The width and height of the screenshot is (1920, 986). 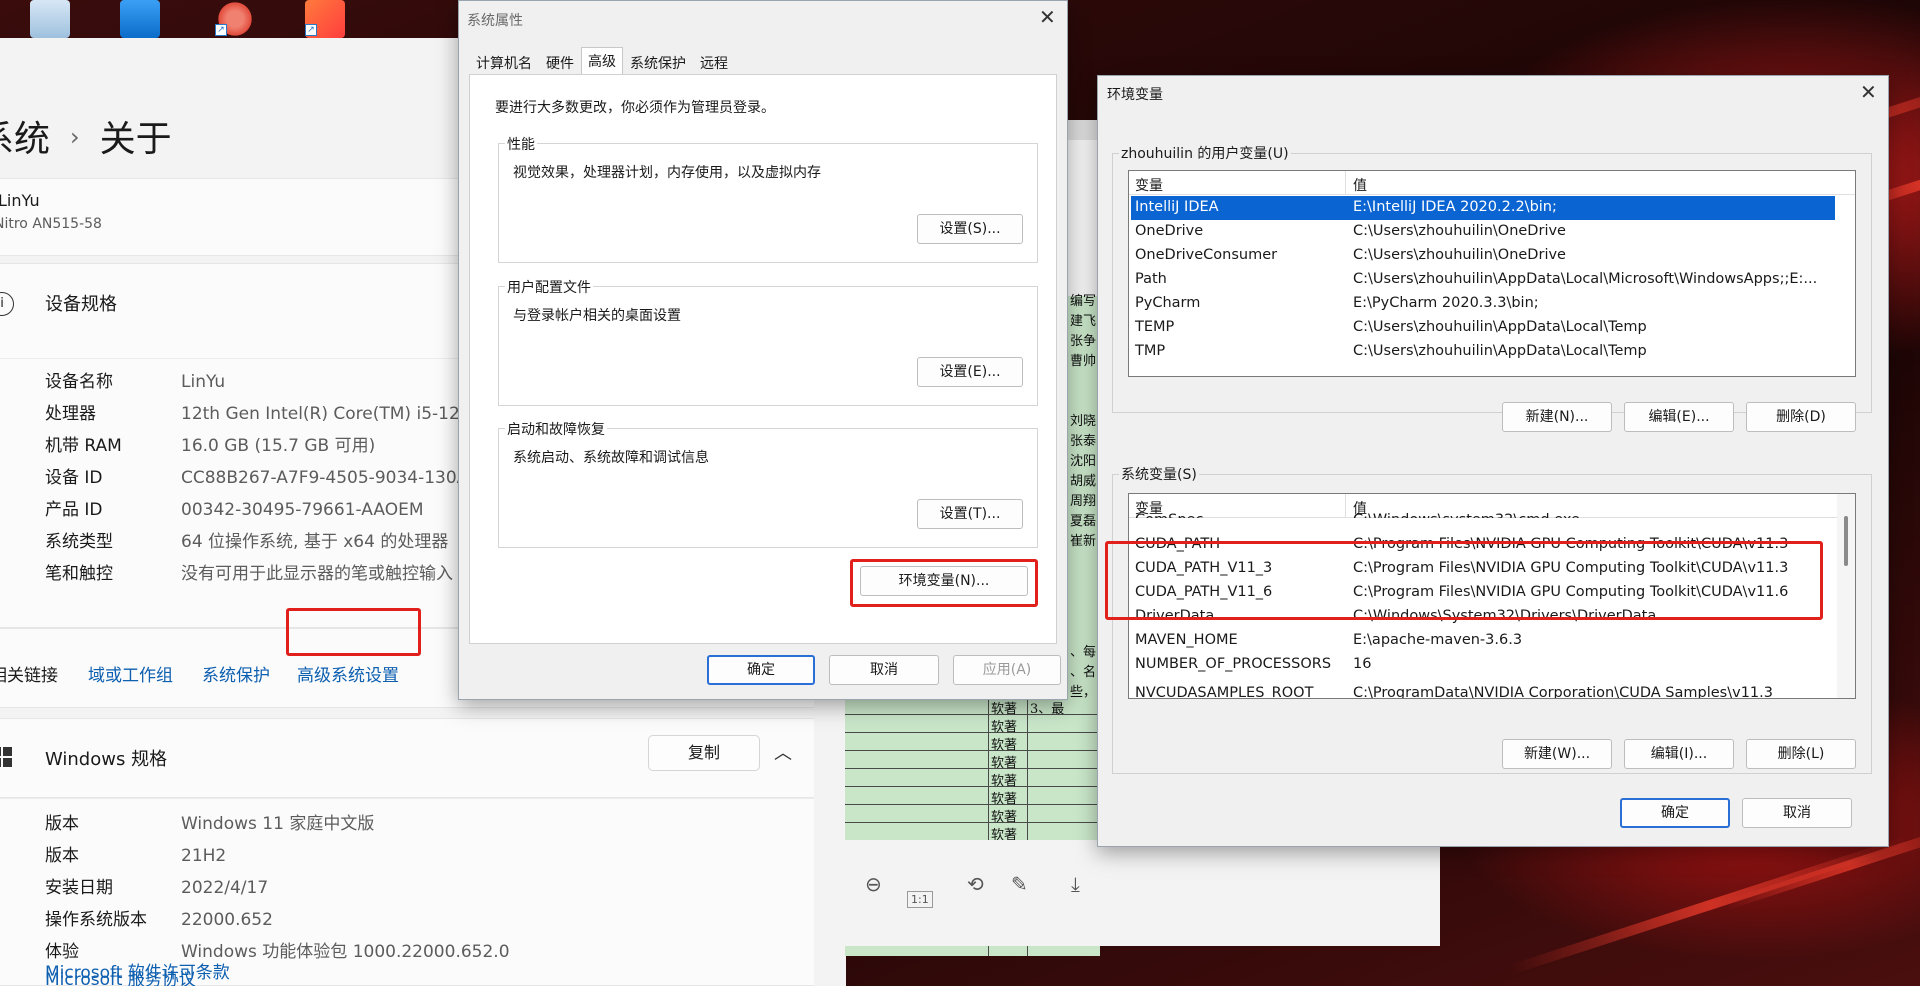 What do you see at coordinates (1159, 474) in the screenshot?
I see `system-variables-label: 系统变量(S)` at bounding box center [1159, 474].